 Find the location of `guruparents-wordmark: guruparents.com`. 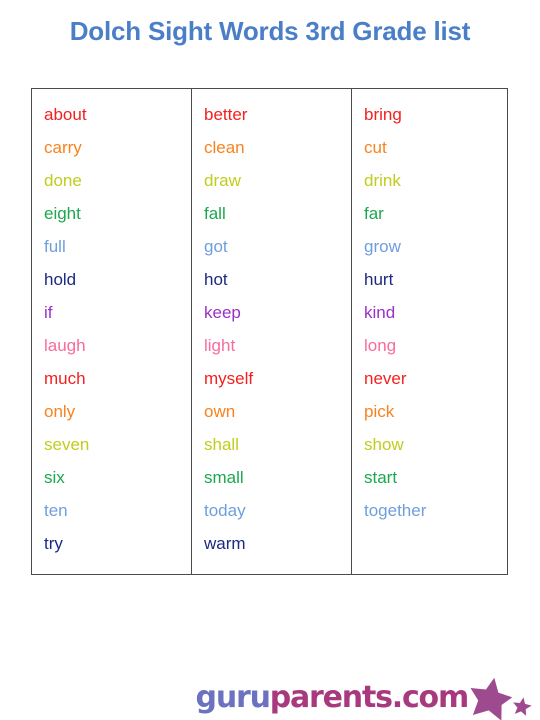

guruparents-wordmark: guruparents.com is located at coordinates (332, 697).